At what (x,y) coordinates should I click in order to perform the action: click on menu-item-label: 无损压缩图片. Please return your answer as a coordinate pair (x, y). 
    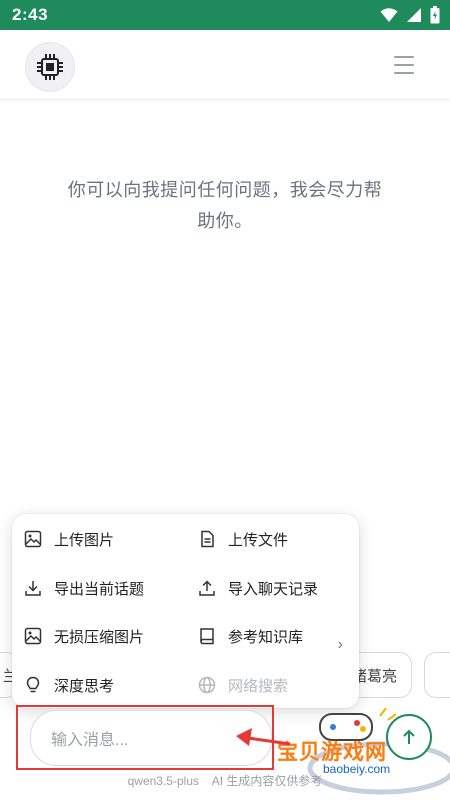
    Looking at the image, I should click on (99, 637).